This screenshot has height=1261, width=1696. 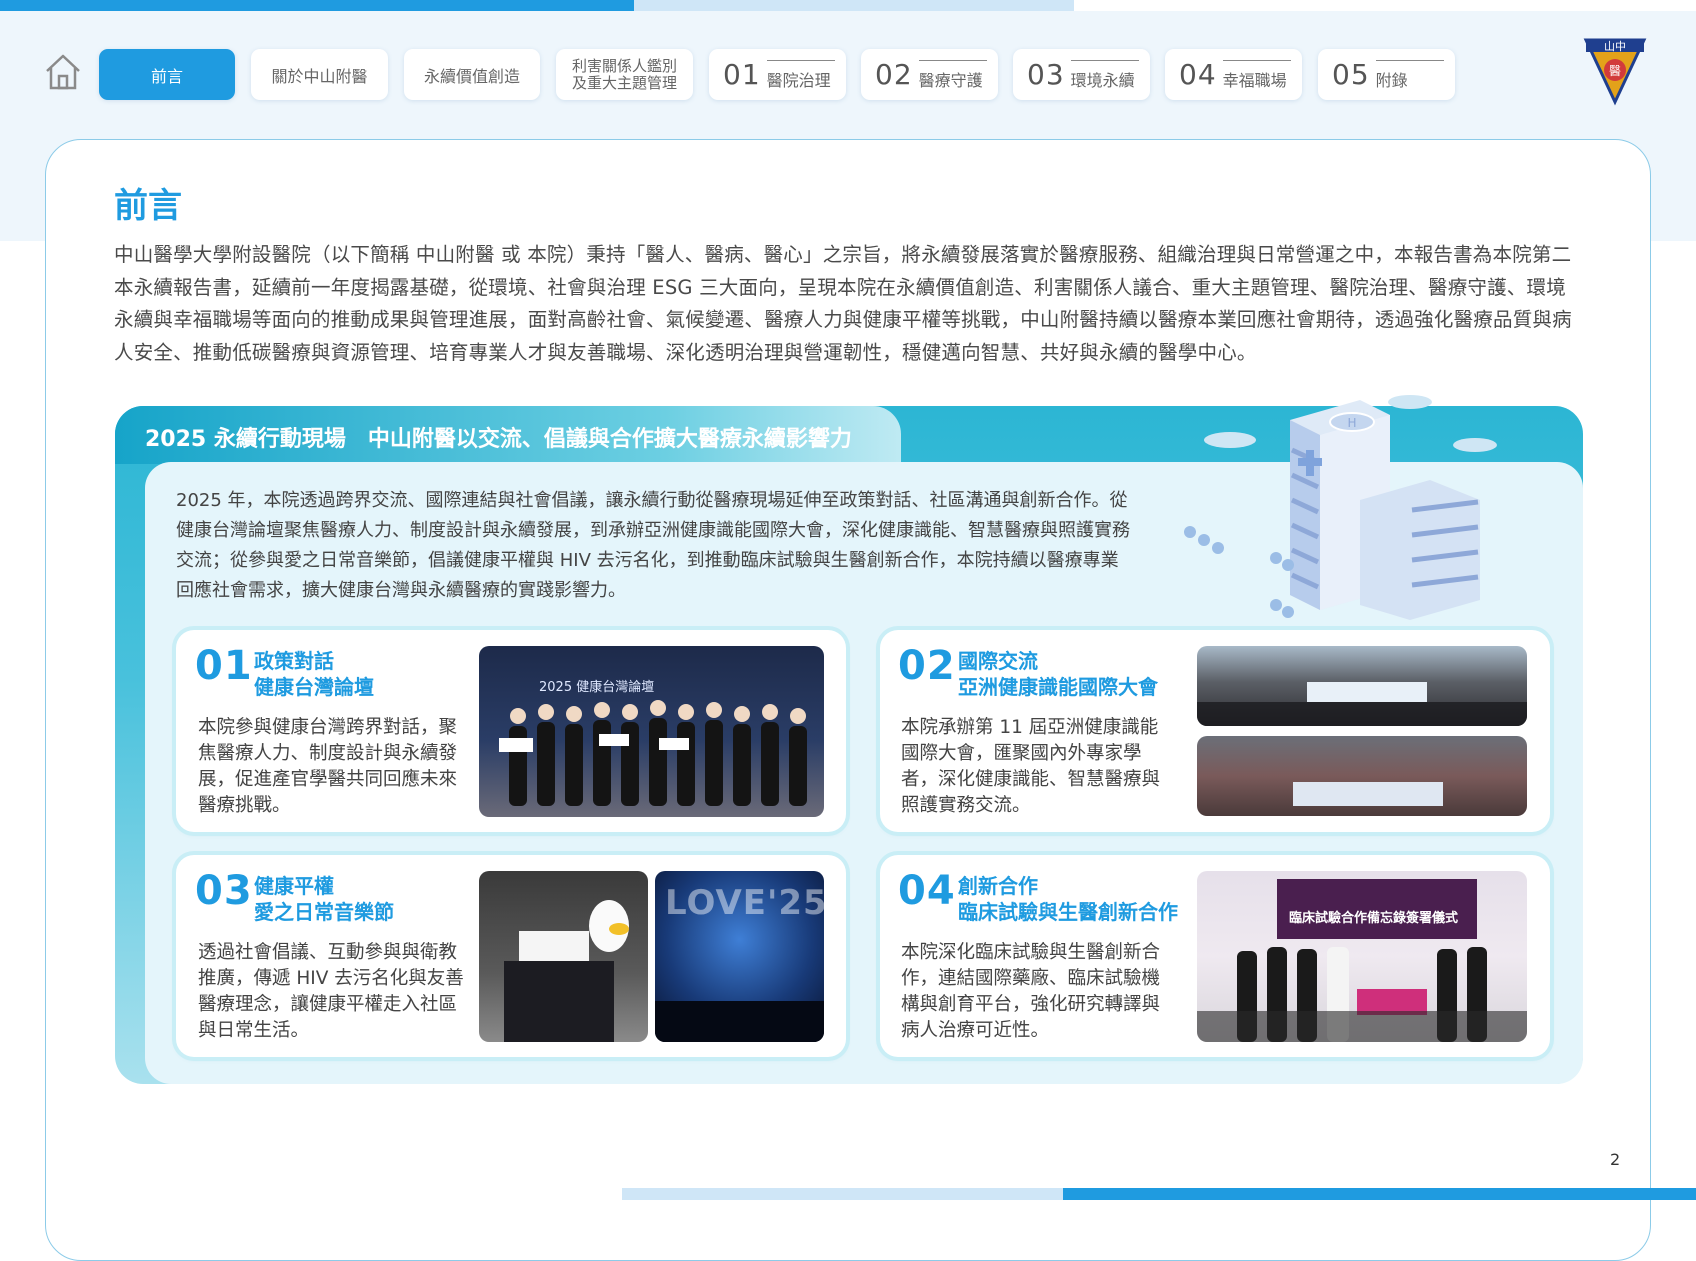 I want to click on music-festival-stage-photo: LOVE'25, so click(x=739, y=956).